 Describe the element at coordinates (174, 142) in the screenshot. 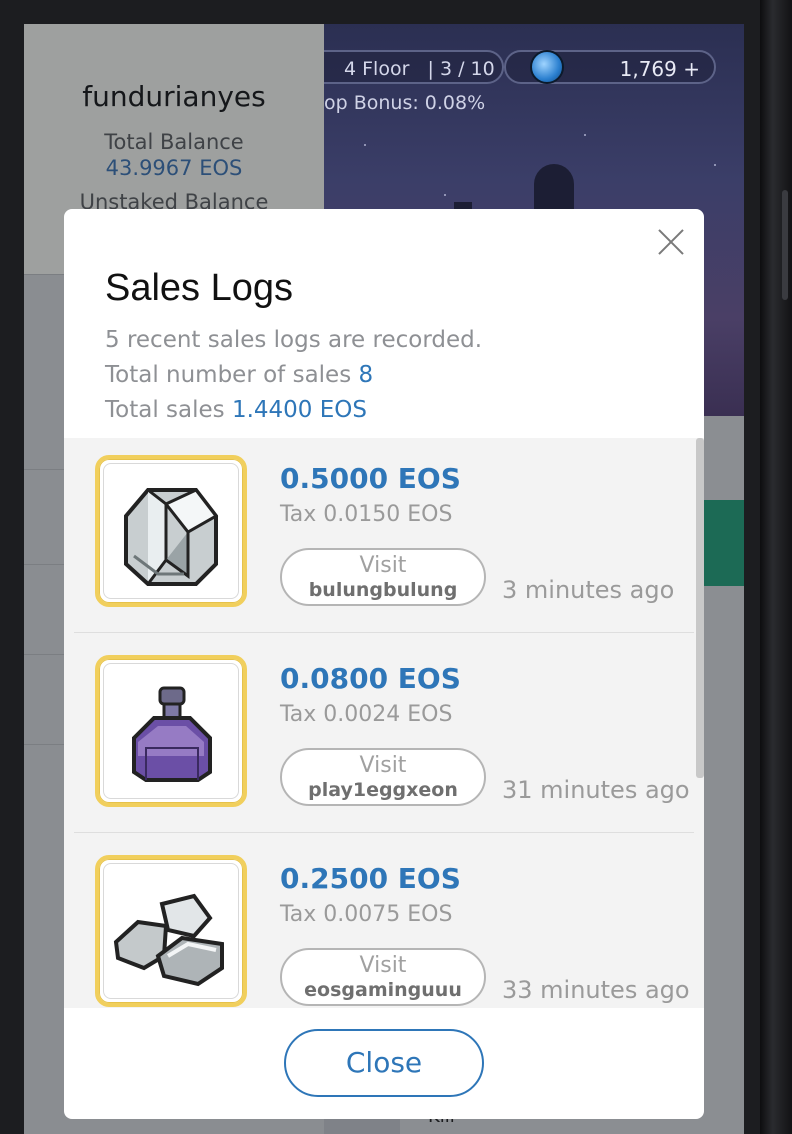

I see `total-balance-label: Total Balance` at that location.